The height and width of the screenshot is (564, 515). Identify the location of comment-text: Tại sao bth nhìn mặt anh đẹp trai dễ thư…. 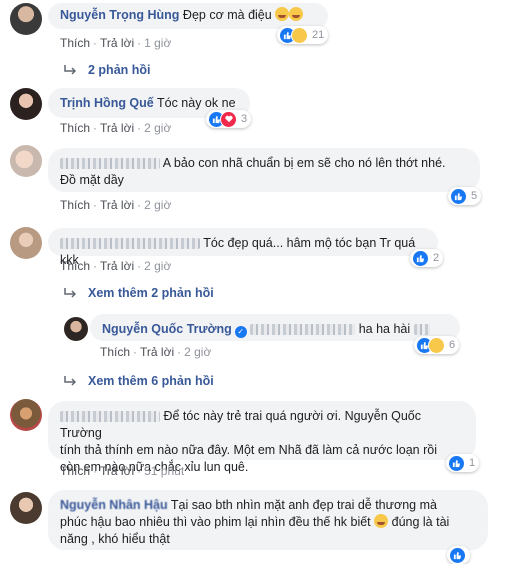
(303, 505).